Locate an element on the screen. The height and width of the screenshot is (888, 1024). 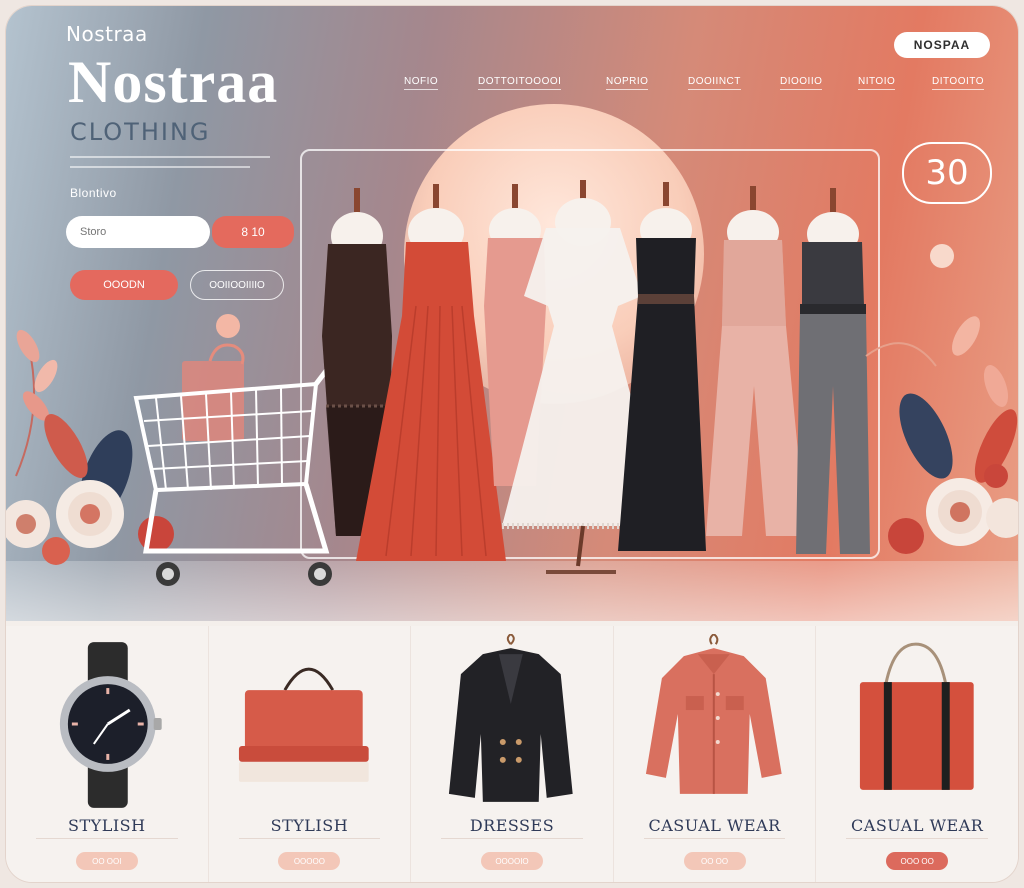
blazer-icon is located at coordinates (511, 718).